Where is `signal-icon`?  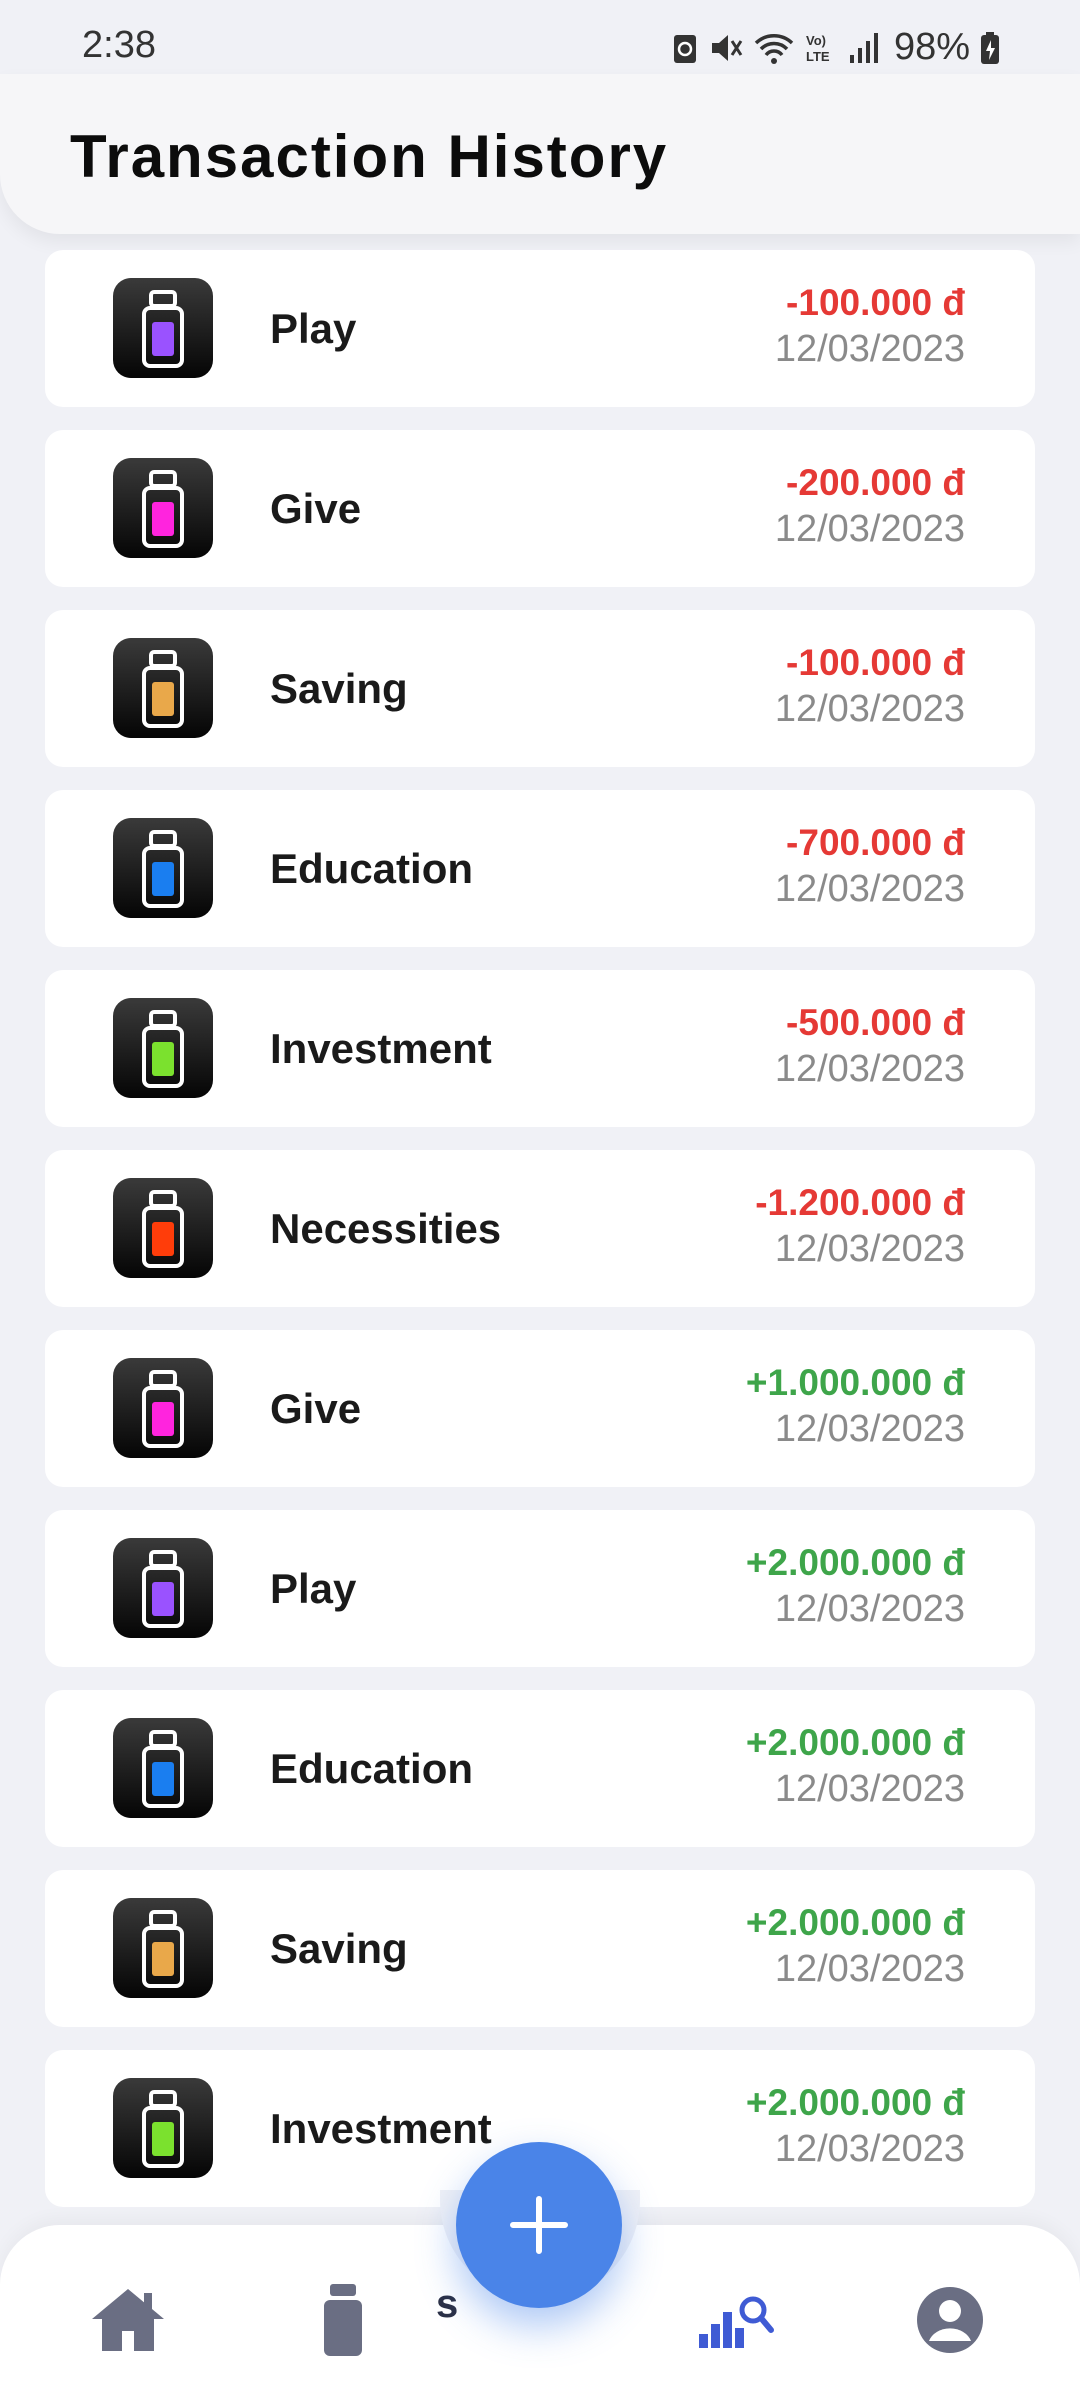 signal-icon is located at coordinates (863, 47).